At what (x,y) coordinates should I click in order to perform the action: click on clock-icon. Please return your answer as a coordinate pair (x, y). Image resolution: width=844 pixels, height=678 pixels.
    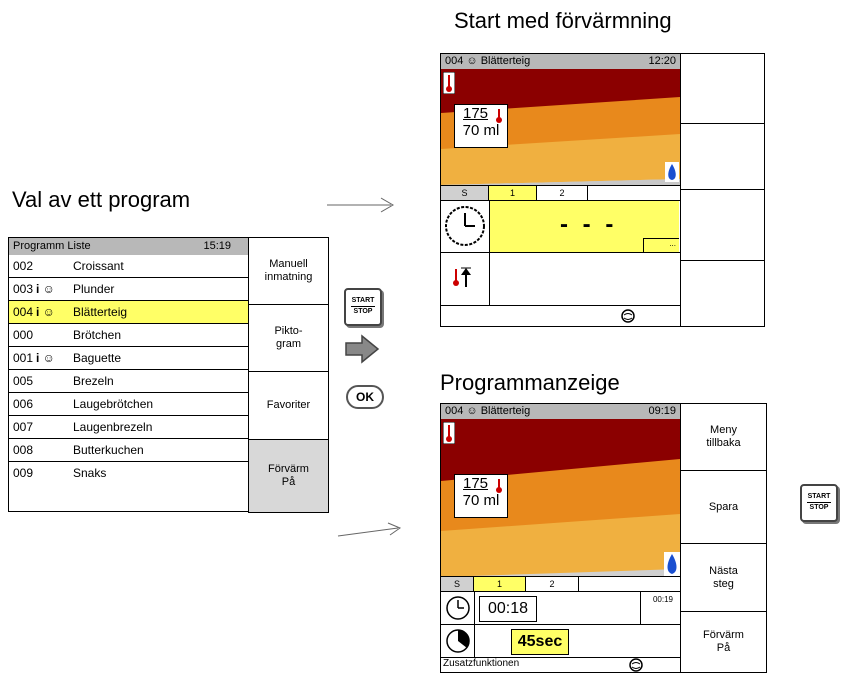
    Looking at the image, I should click on (465, 226).